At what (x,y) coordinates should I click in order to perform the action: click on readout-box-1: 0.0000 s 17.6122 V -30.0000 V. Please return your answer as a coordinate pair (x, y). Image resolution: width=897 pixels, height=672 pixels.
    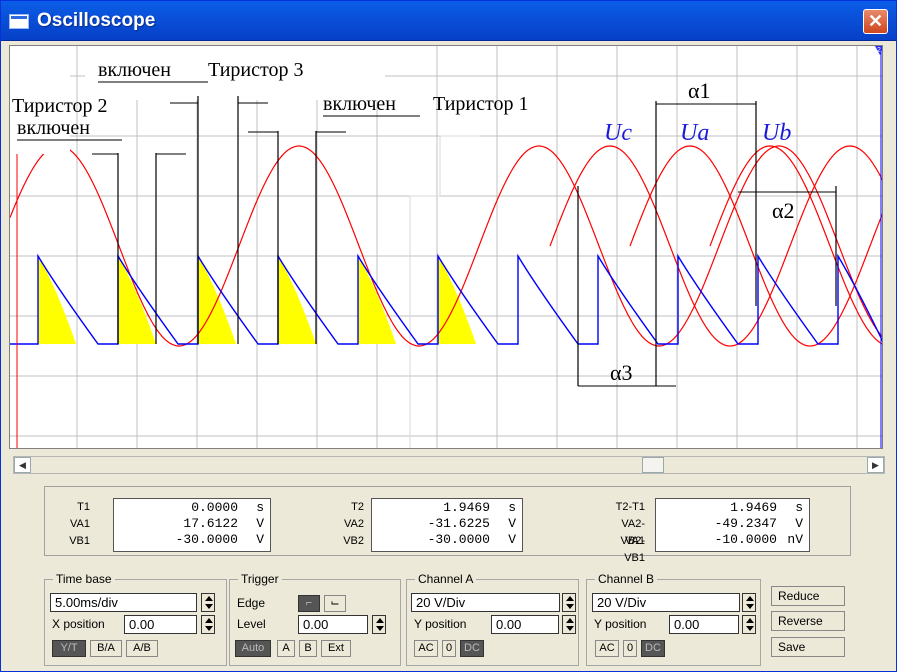
    Looking at the image, I should click on (192, 525).